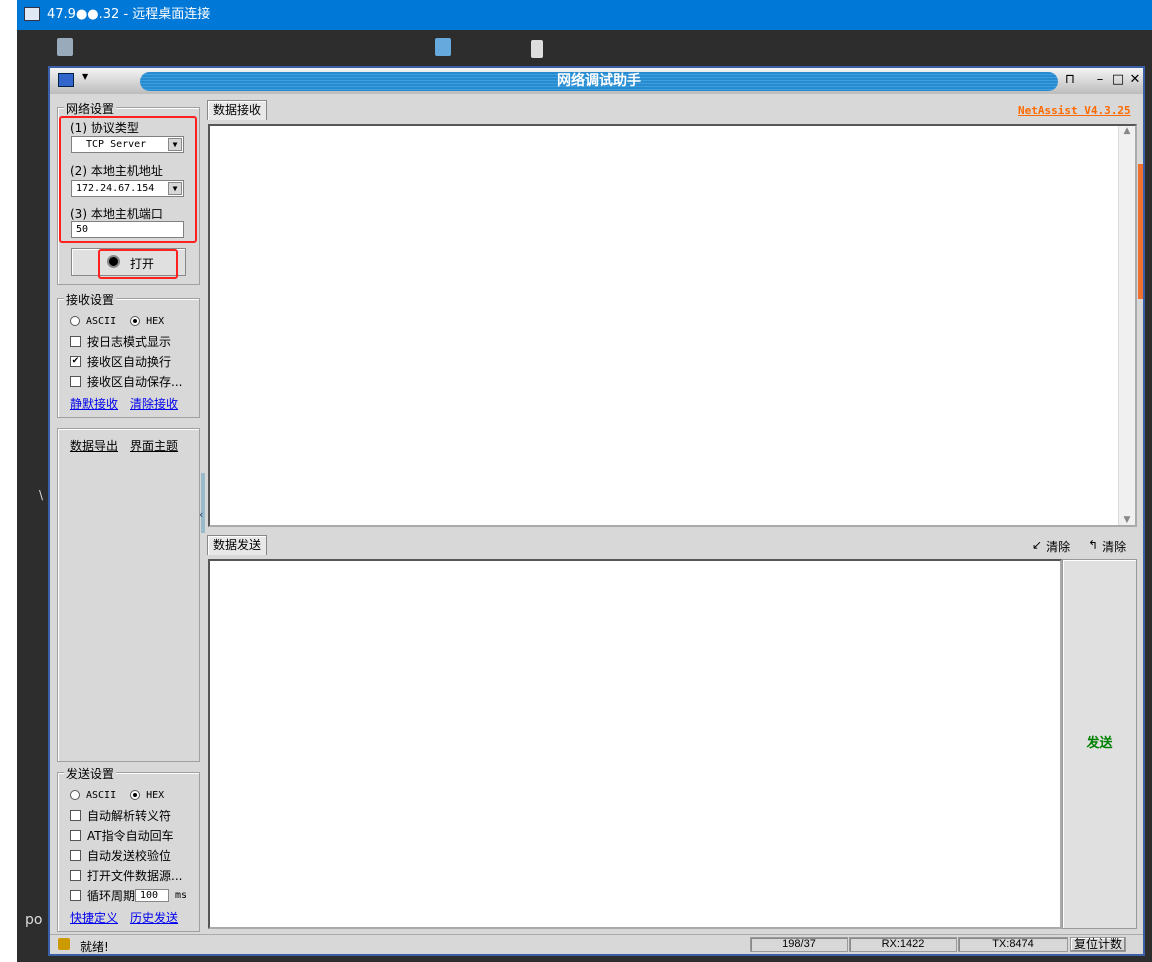 The width and height of the screenshot is (1152, 962). I want to click on version-link: NetAssist V4.3.25, so click(1074, 110).